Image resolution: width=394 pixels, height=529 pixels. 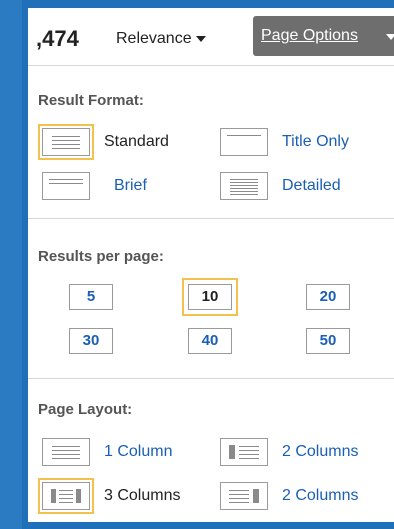 What do you see at coordinates (66, 452) in the screenshot?
I see `one-column-layout-icon` at bounding box center [66, 452].